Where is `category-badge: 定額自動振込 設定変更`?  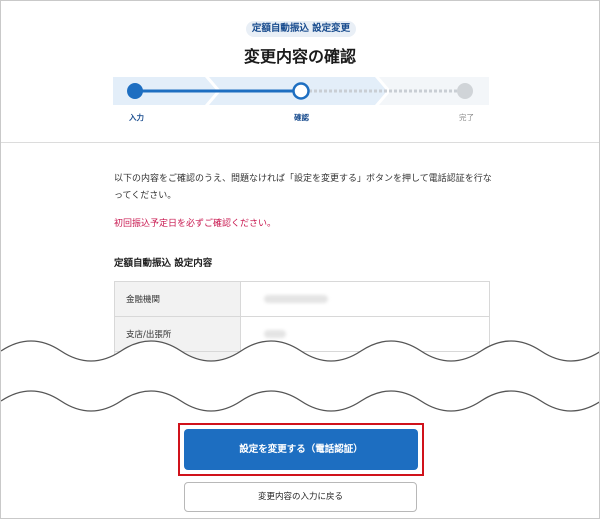 category-badge: 定額自動振込 設定変更 is located at coordinates (301, 29).